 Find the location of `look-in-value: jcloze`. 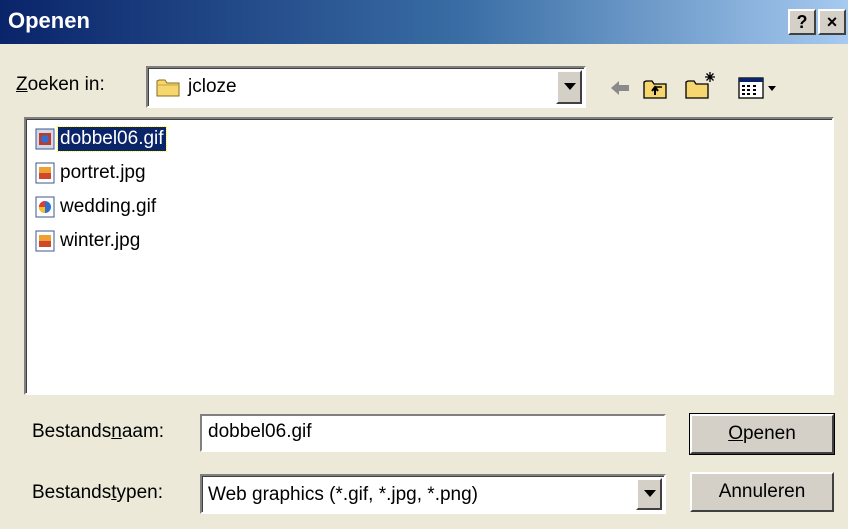

look-in-value: jcloze is located at coordinates (212, 86).